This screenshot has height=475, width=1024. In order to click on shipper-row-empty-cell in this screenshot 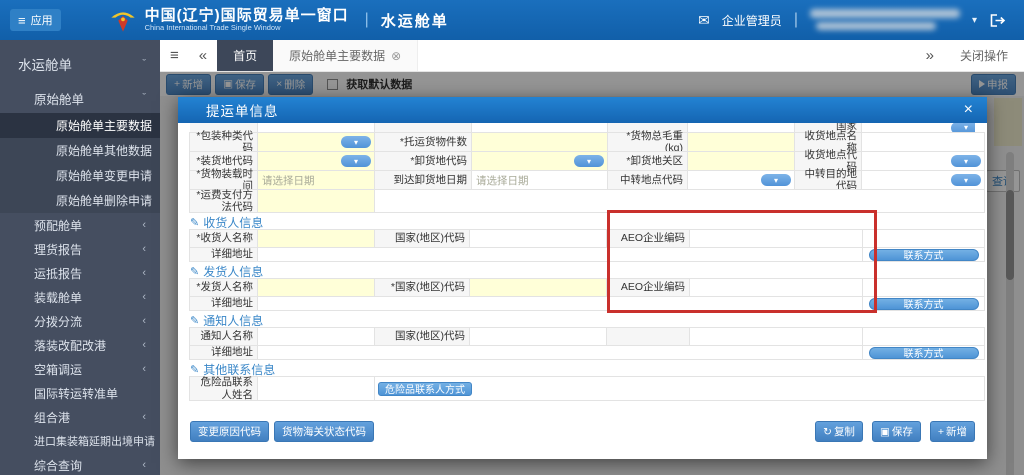, I will do `click(923, 287)`.